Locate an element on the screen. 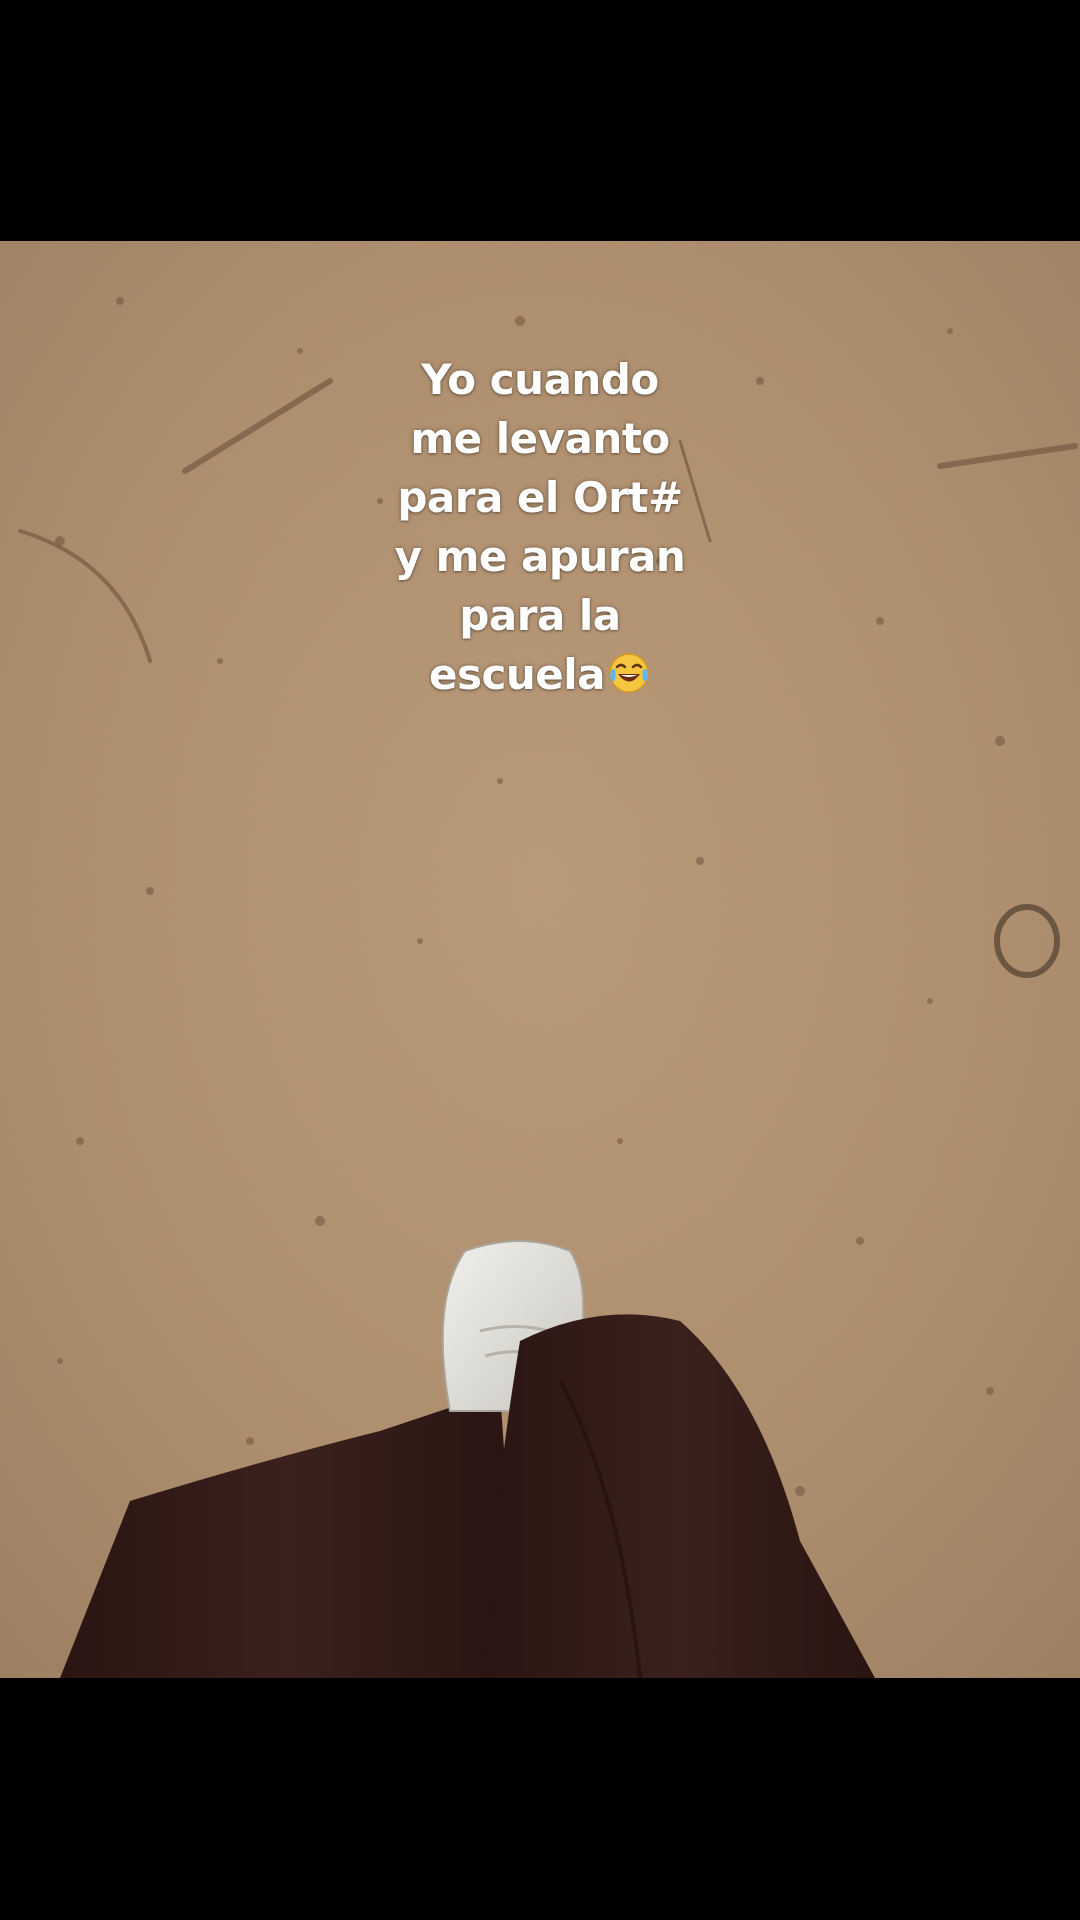 The height and width of the screenshot is (1920, 1080). letterbox-bottom is located at coordinates (540, 1799).